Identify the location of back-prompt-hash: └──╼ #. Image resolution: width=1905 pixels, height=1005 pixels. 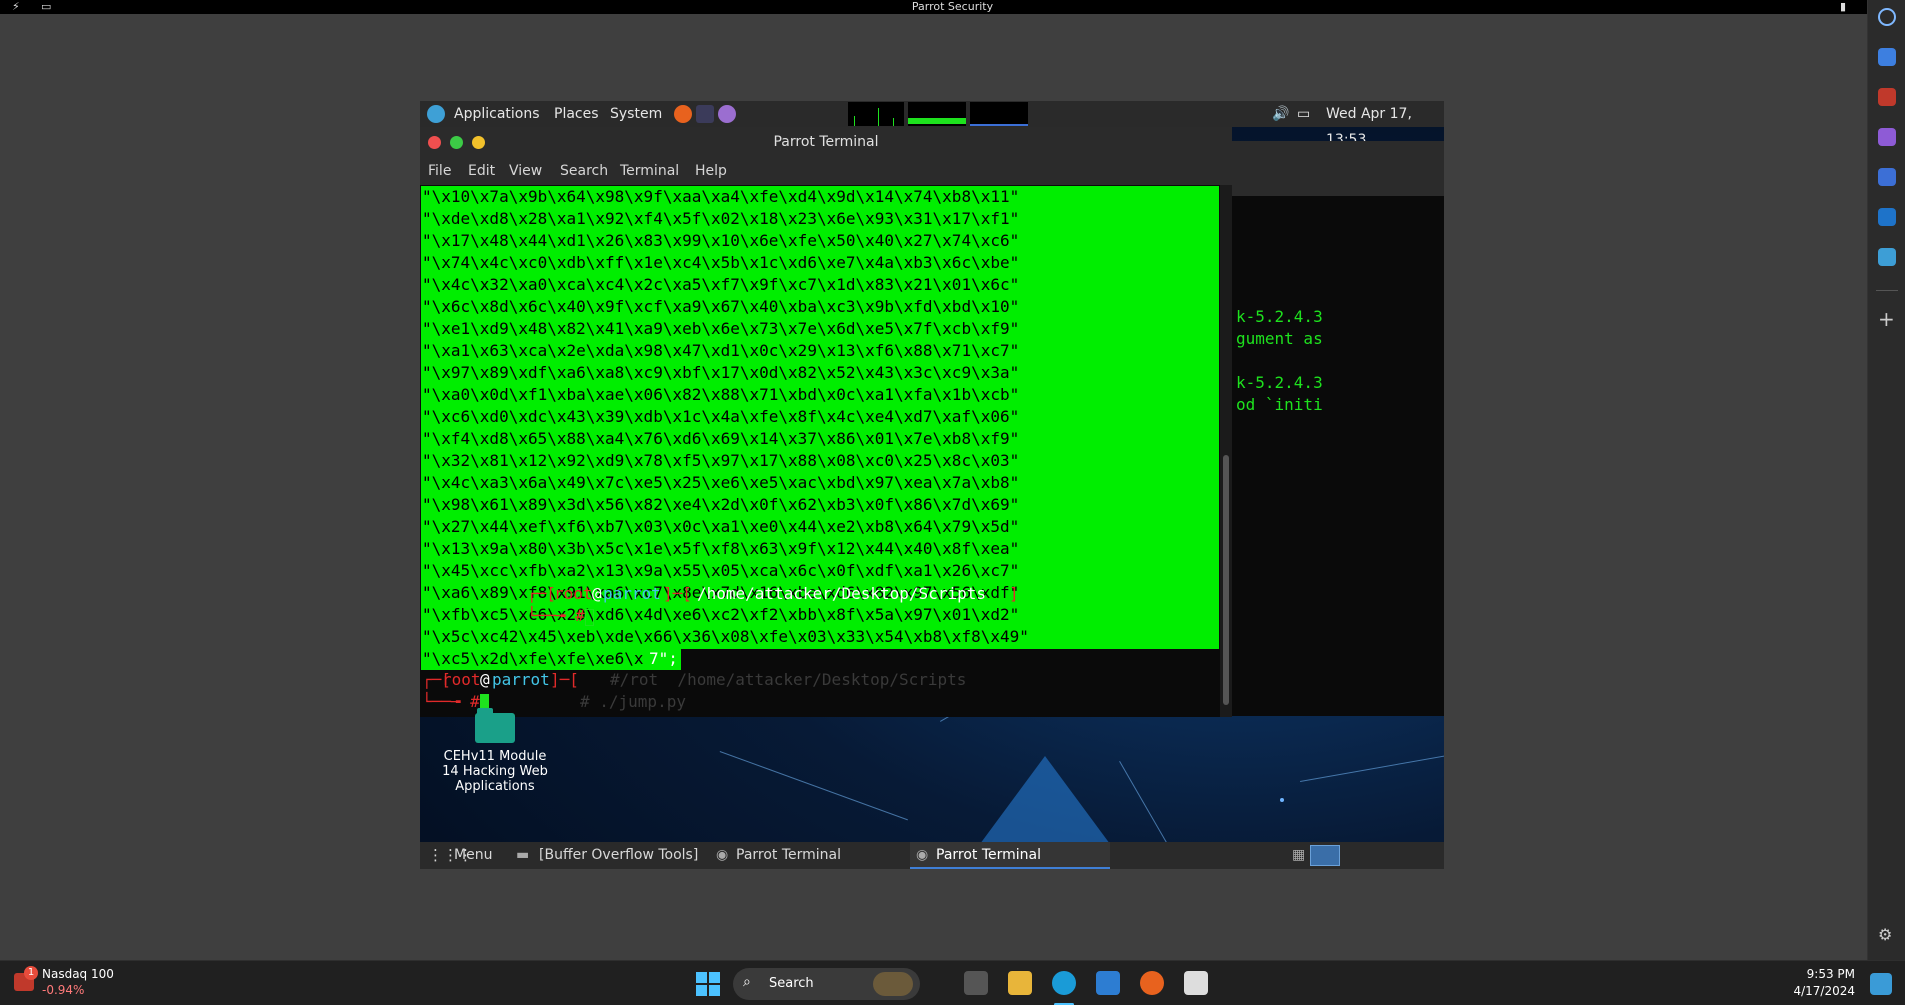
(556, 615).